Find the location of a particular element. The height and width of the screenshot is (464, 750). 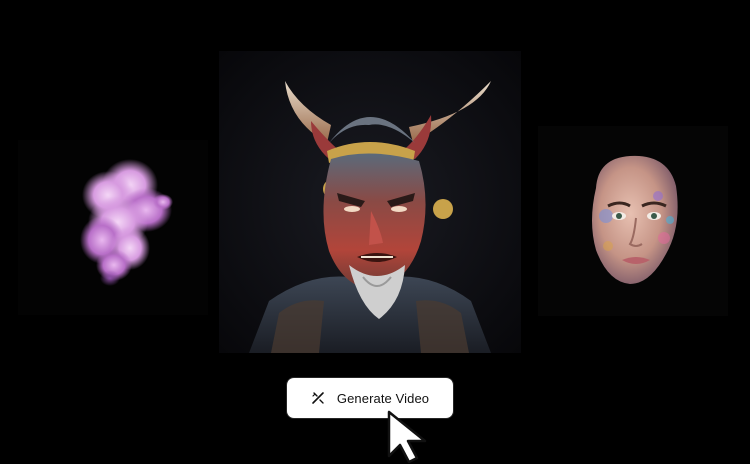

face-portrait-card is located at coordinates (633, 221).